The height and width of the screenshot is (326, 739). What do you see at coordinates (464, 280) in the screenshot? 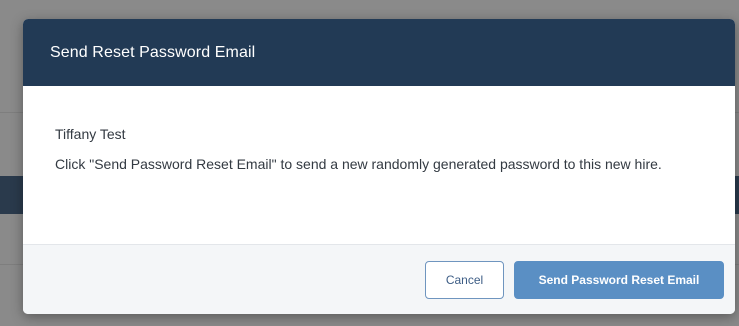
I see `cancel-button: Cancel` at bounding box center [464, 280].